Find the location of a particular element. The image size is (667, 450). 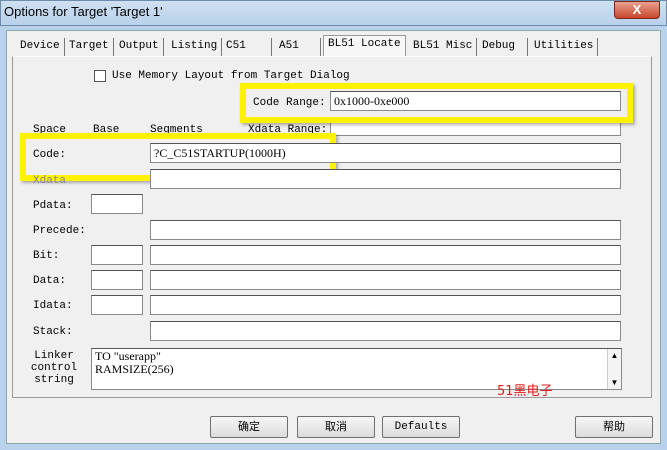

tab-device: Device is located at coordinates (40, 47).